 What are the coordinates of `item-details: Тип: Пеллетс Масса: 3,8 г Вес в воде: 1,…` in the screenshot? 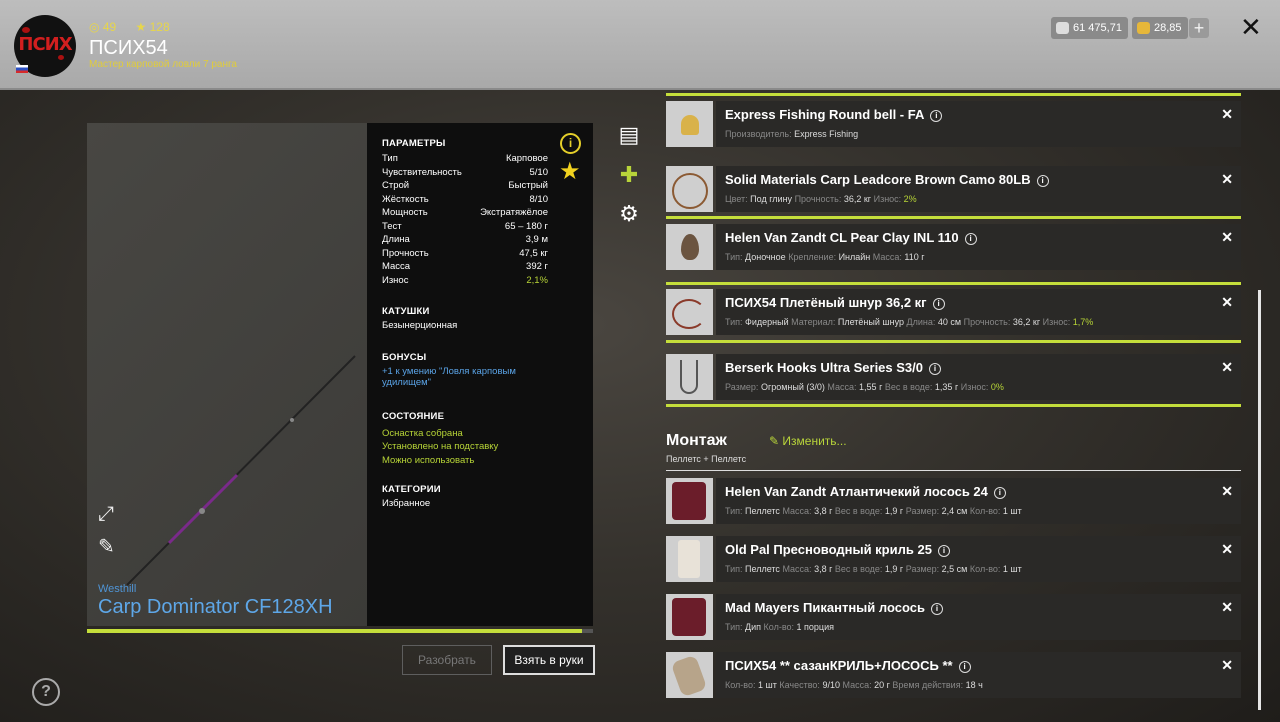 It's located at (873, 511).